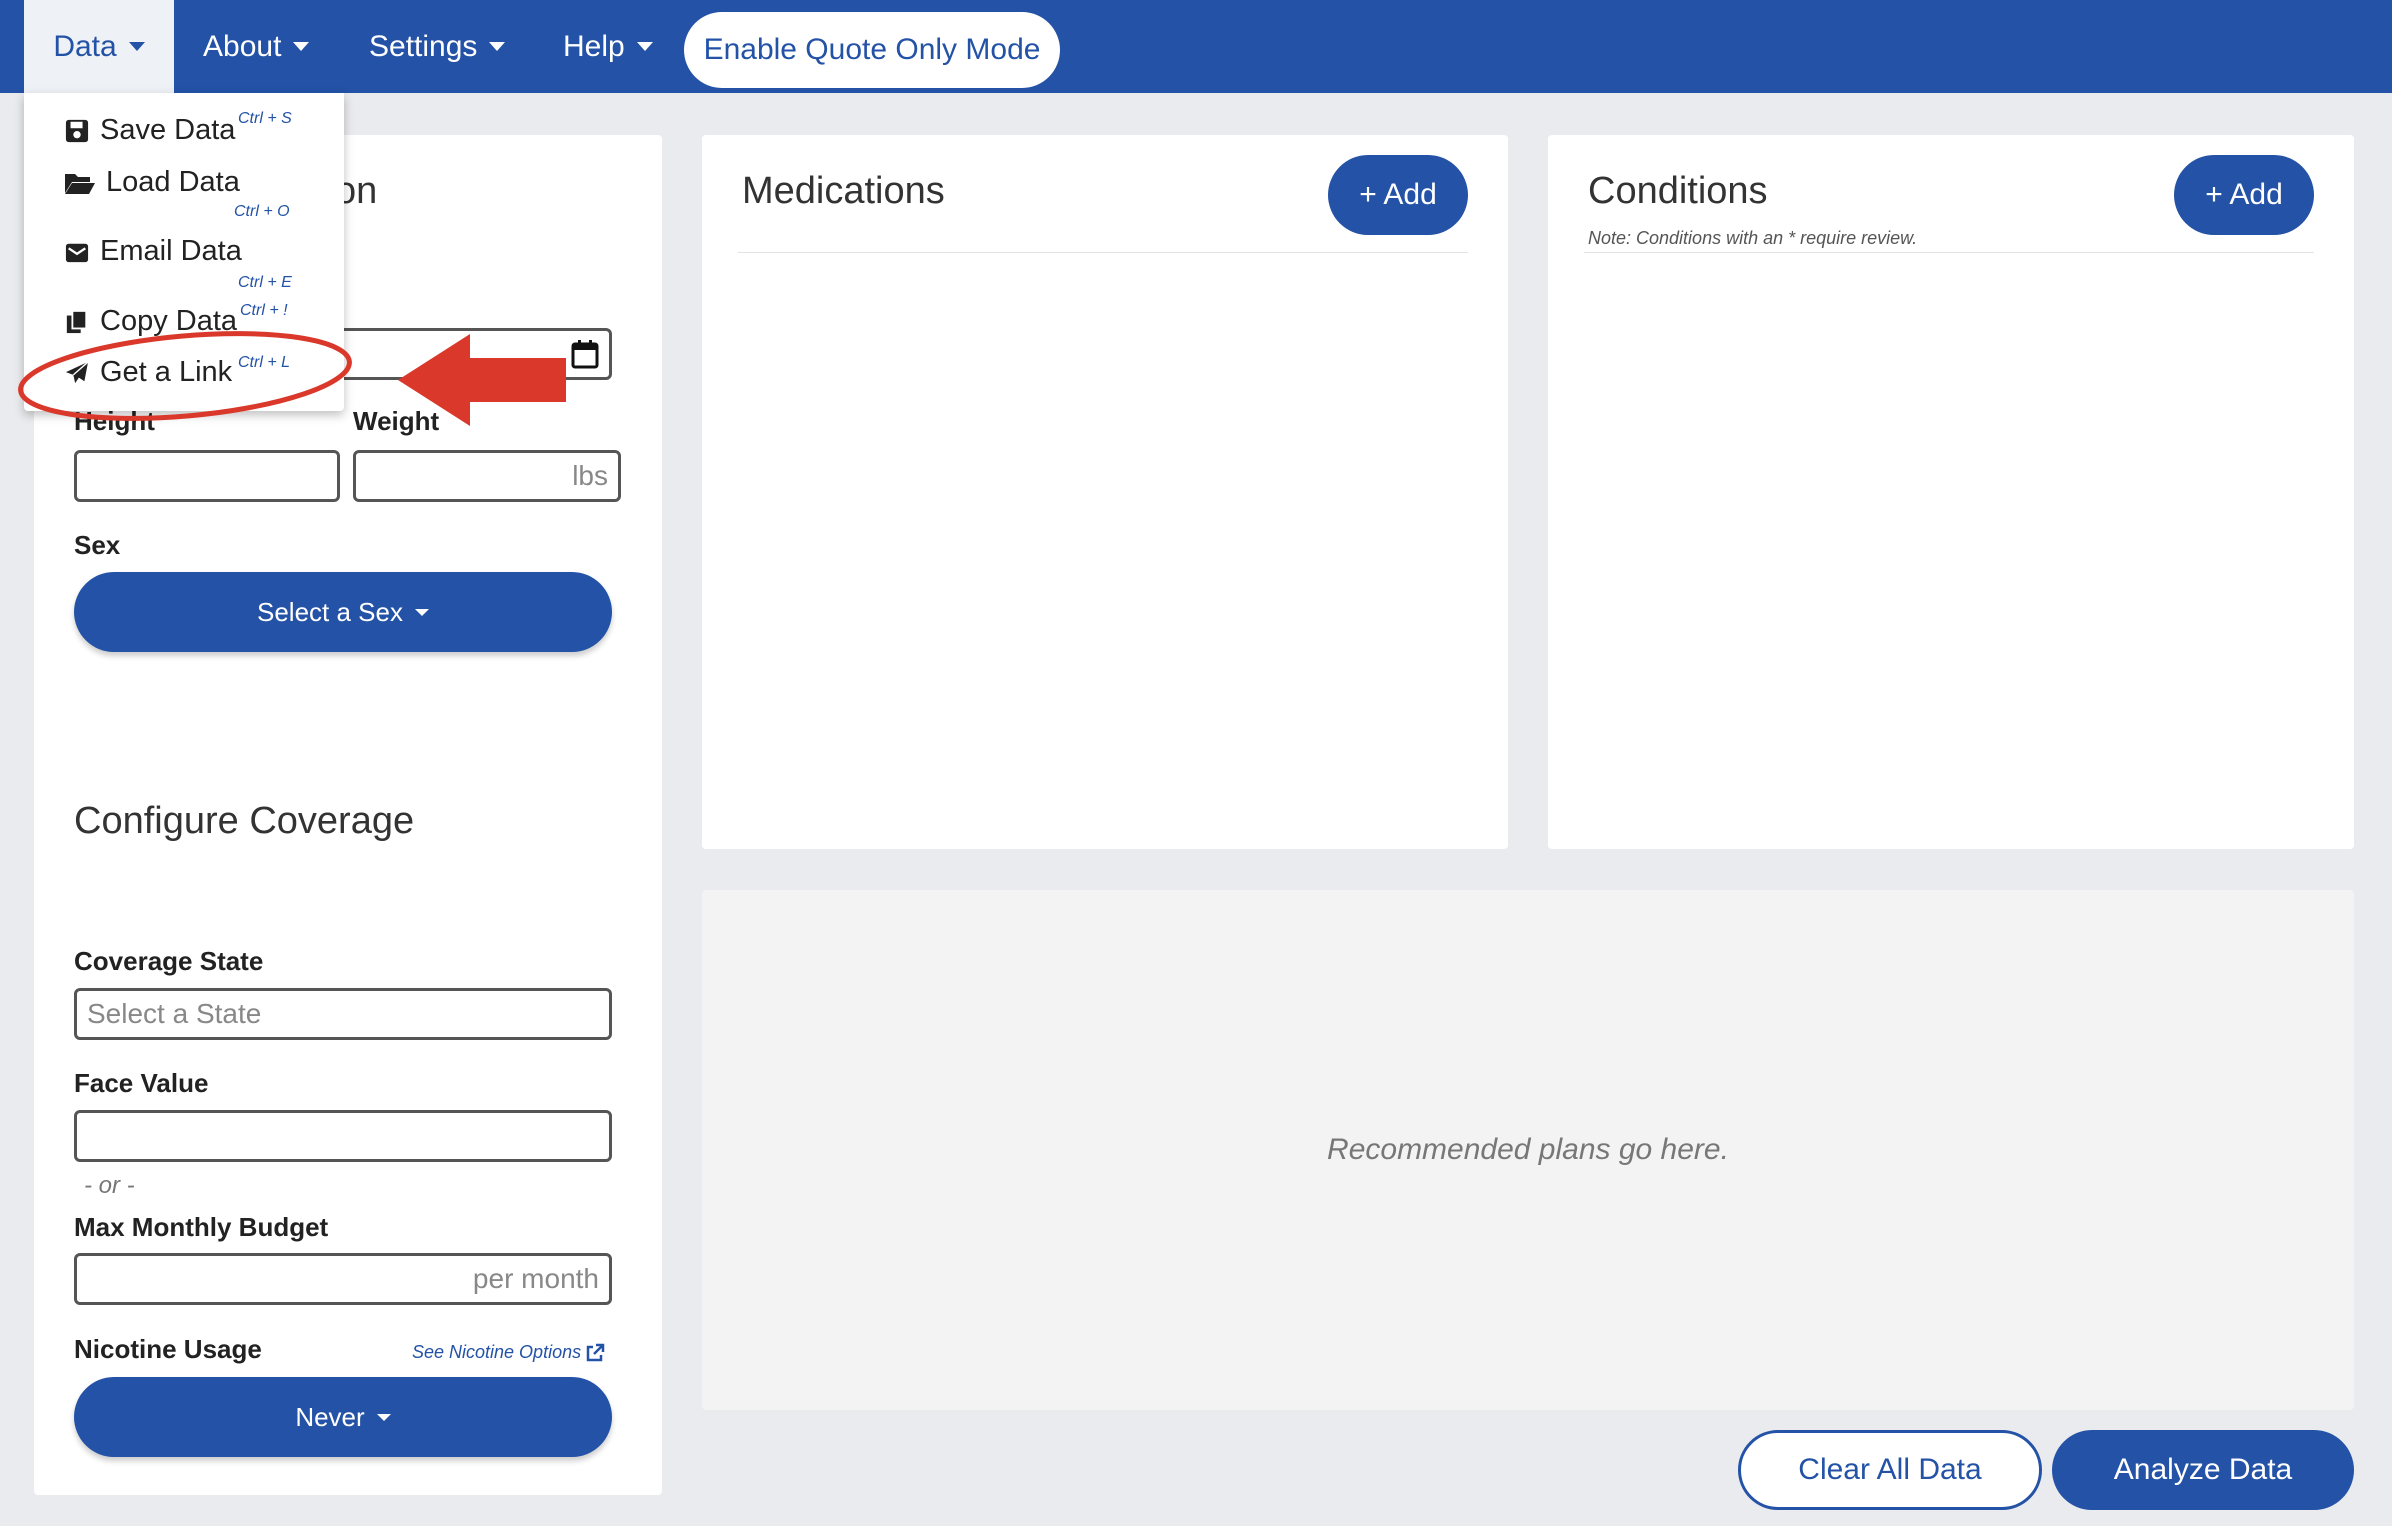 Image resolution: width=2392 pixels, height=1526 pixels. I want to click on nav-settings-menu: Settings, so click(437, 46).